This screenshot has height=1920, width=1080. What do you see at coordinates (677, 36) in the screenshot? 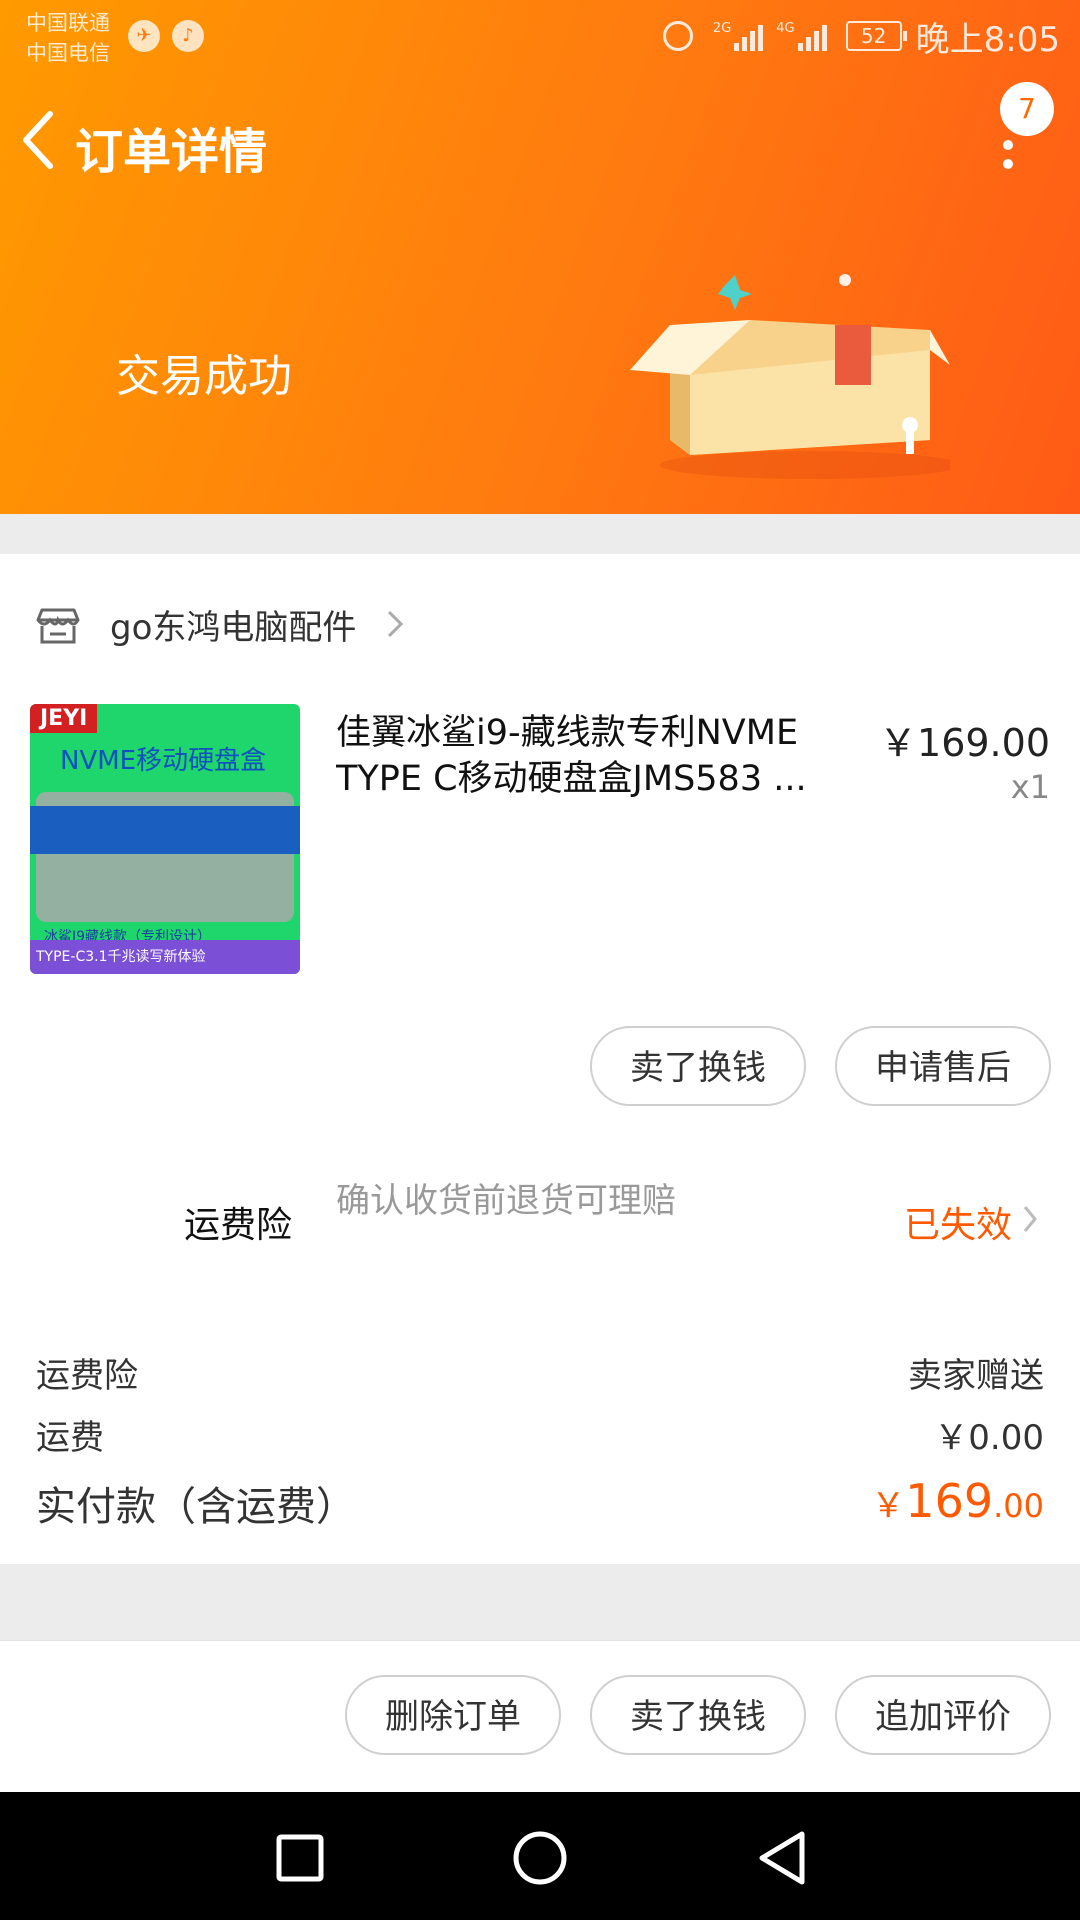
I see `alarm-icon` at bounding box center [677, 36].